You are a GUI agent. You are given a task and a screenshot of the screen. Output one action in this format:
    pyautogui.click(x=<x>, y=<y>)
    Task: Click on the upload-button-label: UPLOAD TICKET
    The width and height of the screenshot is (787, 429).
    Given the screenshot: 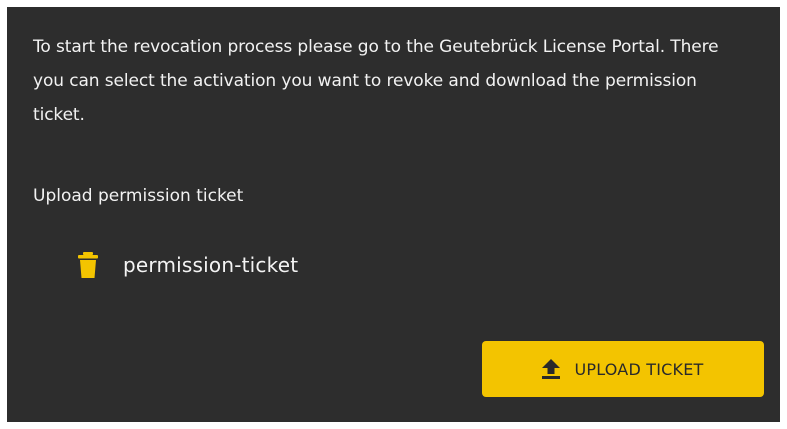 What is the action you would take?
    pyautogui.click(x=639, y=369)
    